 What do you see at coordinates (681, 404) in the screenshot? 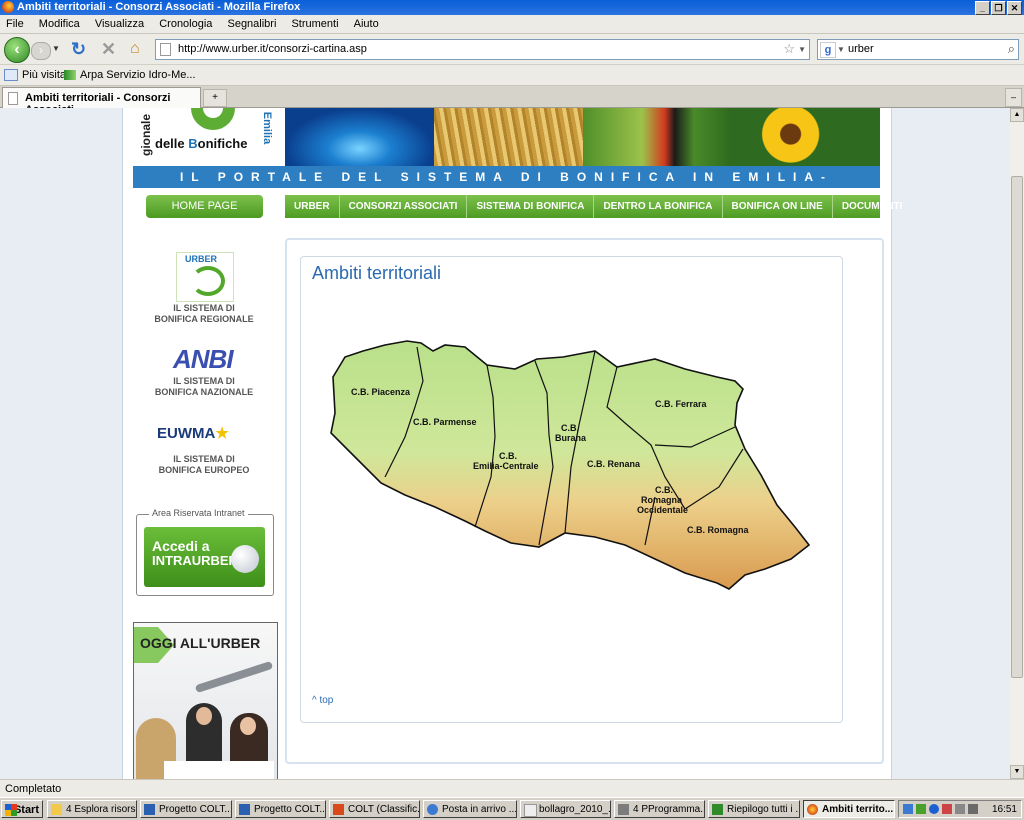
I see `label-ferrara: C.B. Ferrara` at bounding box center [681, 404].